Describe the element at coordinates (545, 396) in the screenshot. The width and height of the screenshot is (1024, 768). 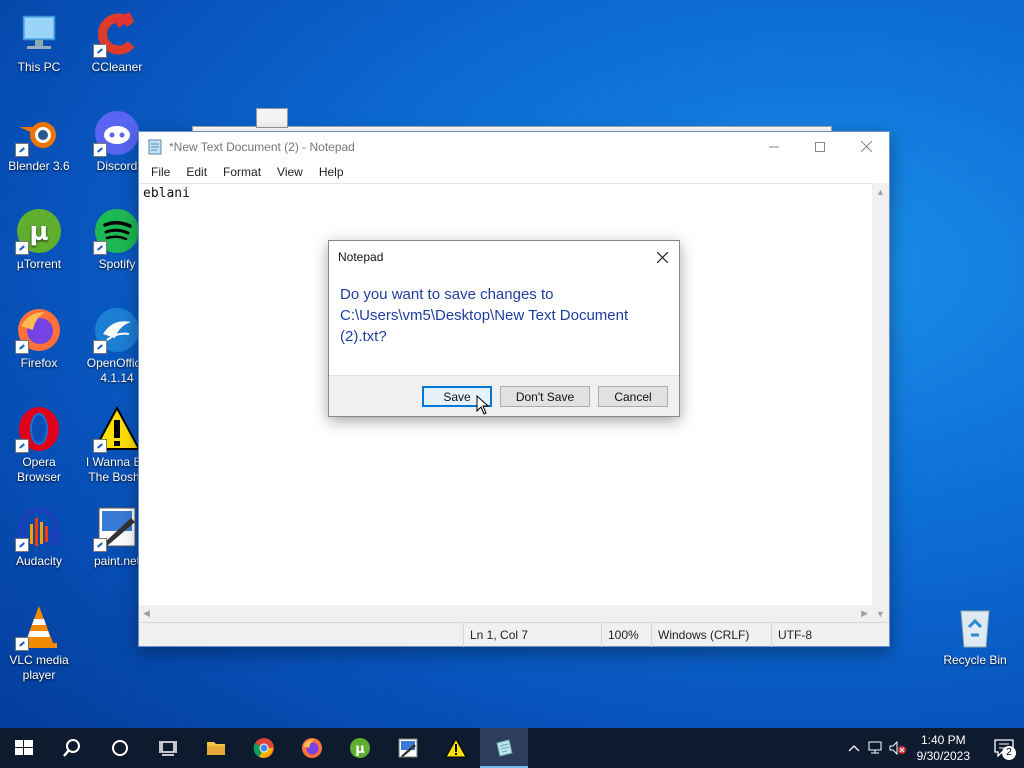
I see `dont-save-button: Don't Save` at that location.